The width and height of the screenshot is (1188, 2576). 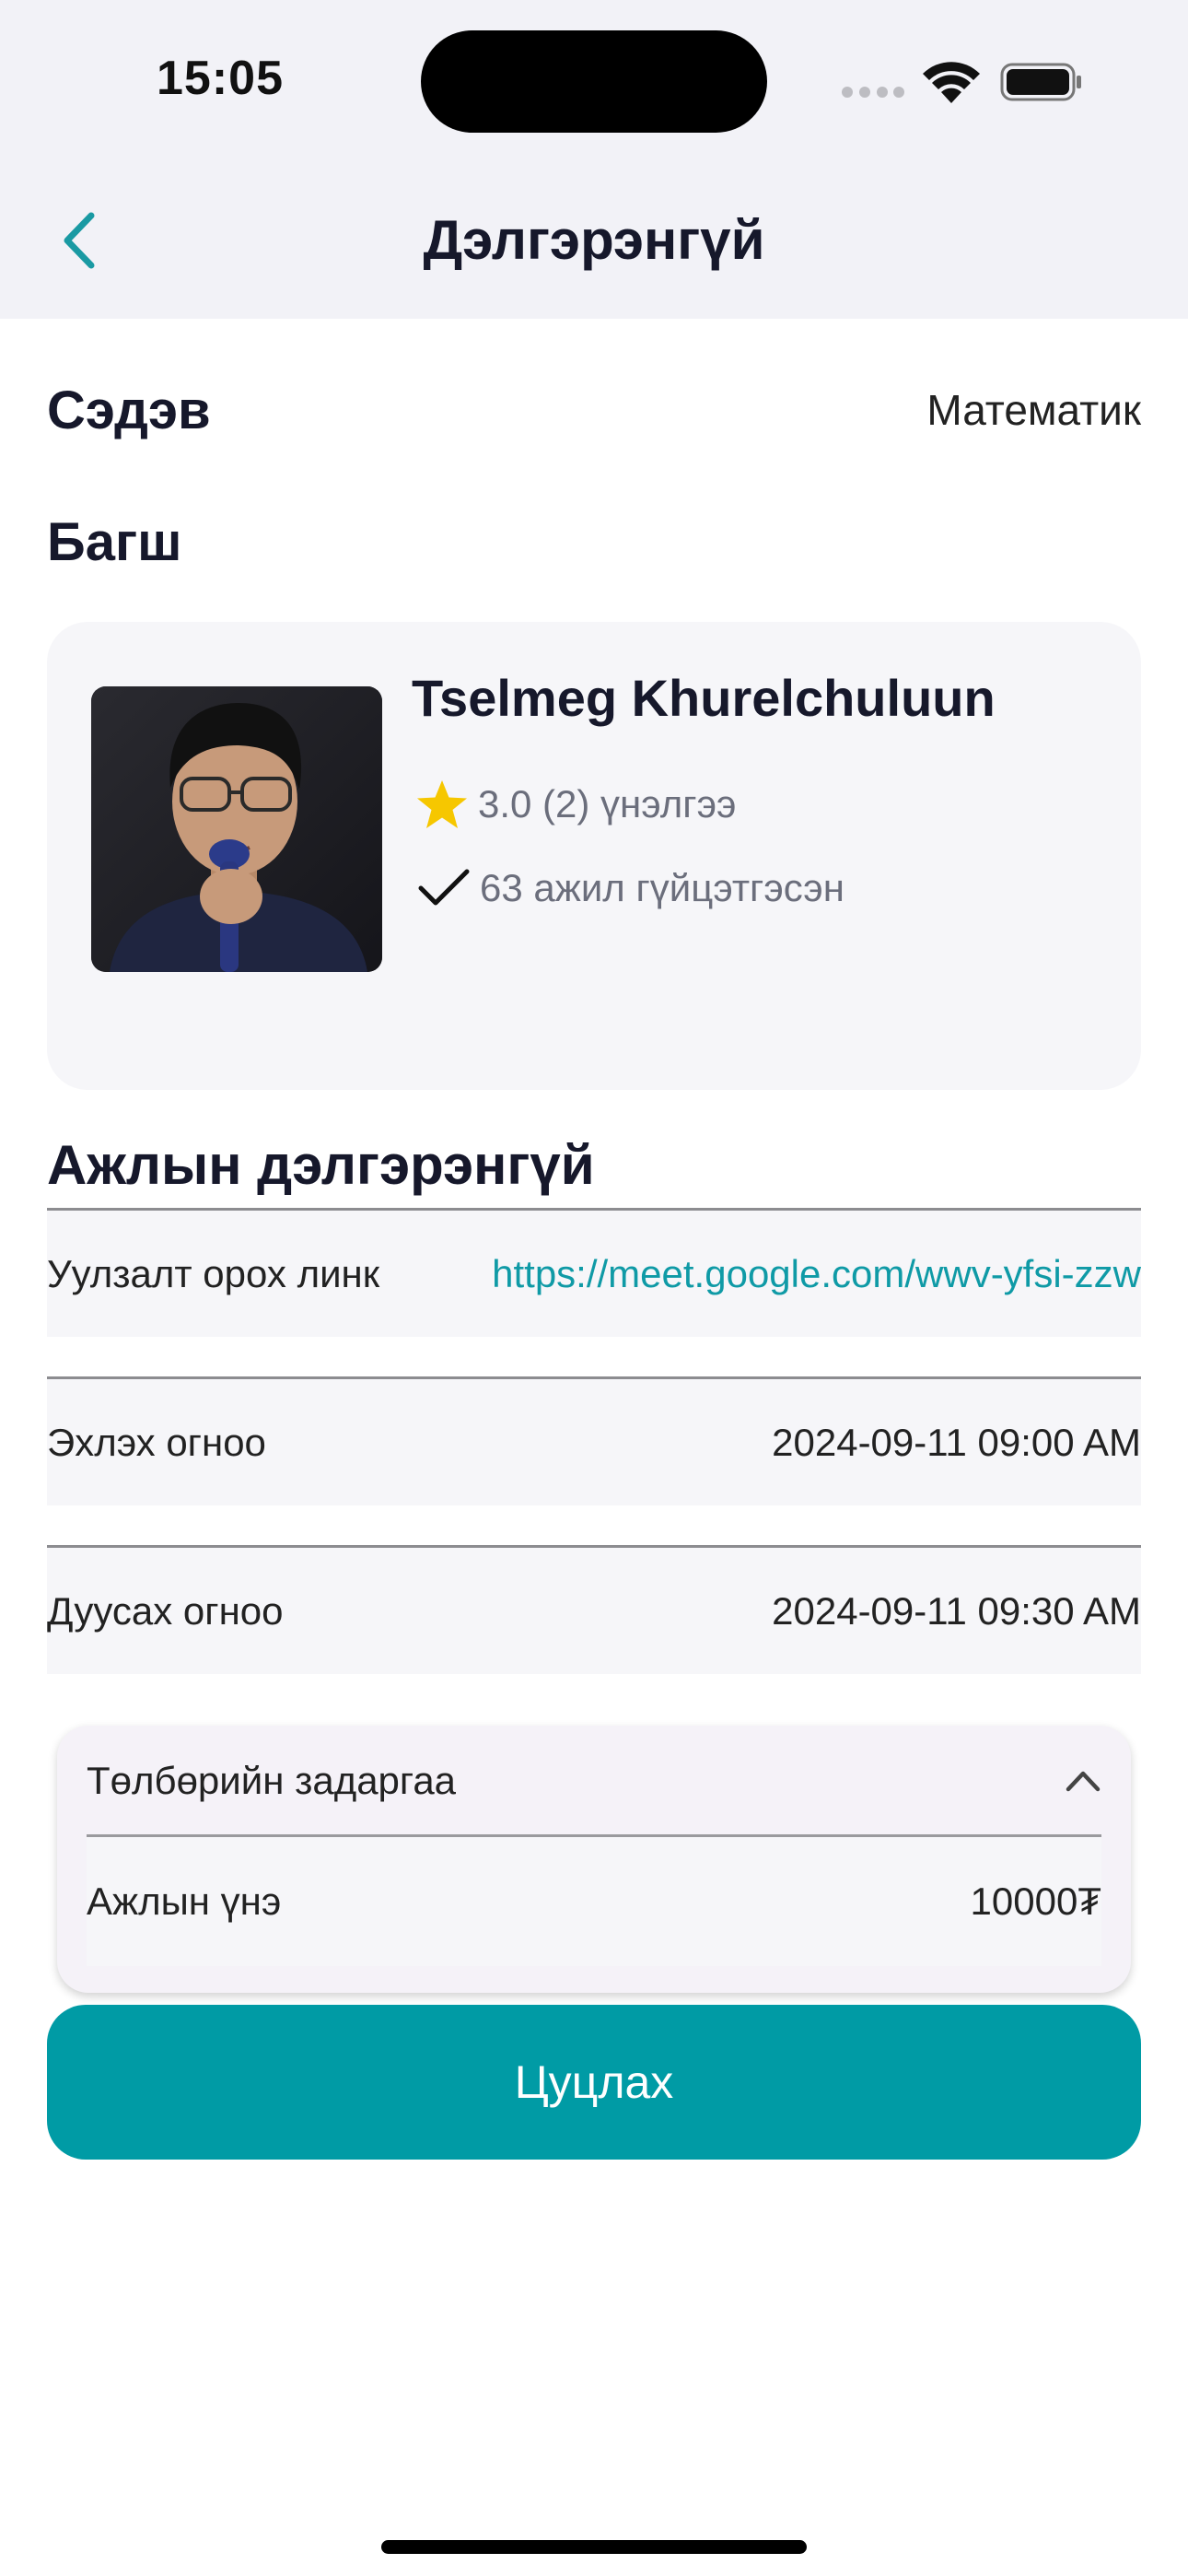 I want to click on teacher-heading: Багш, so click(x=114, y=542).